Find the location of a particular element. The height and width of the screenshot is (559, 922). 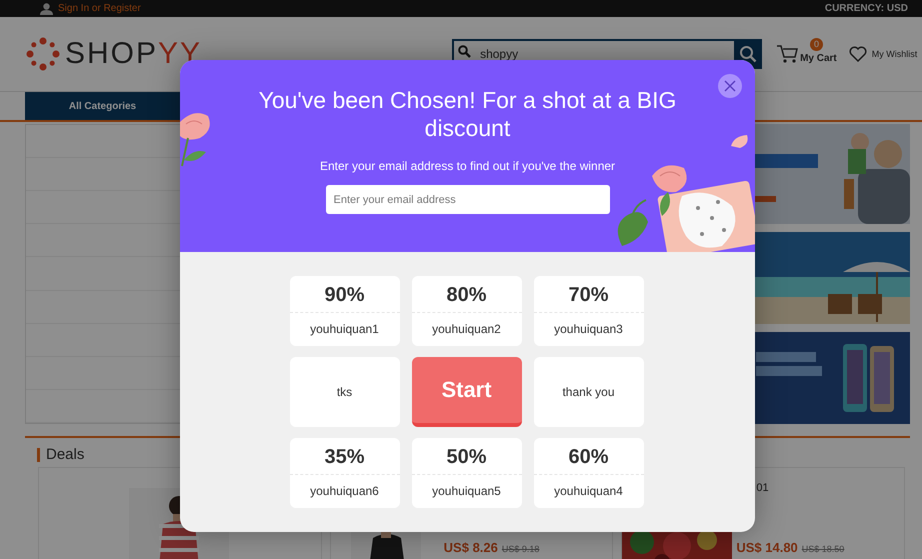

discount-percent: 60% is located at coordinates (589, 456).